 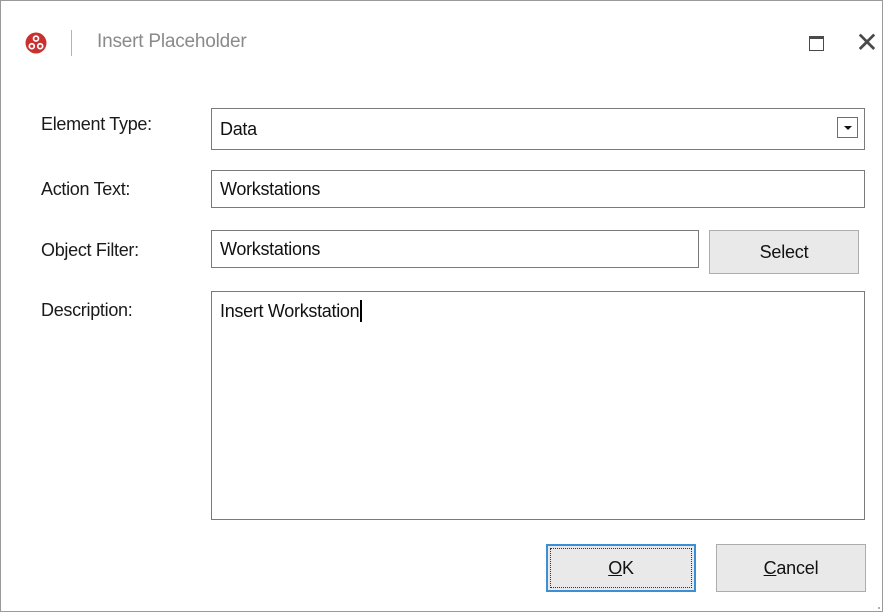 I want to click on close-button: ✕, so click(x=867, y=43).